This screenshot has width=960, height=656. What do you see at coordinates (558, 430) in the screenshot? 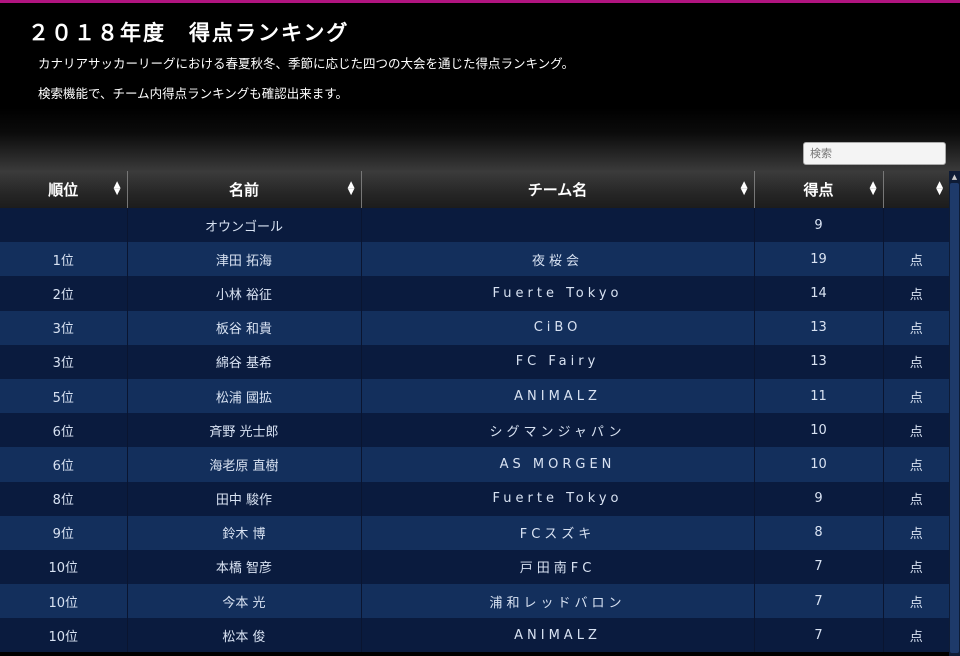
I see `team-cell: シグマンジャパン` at bounding box center [558, 430].